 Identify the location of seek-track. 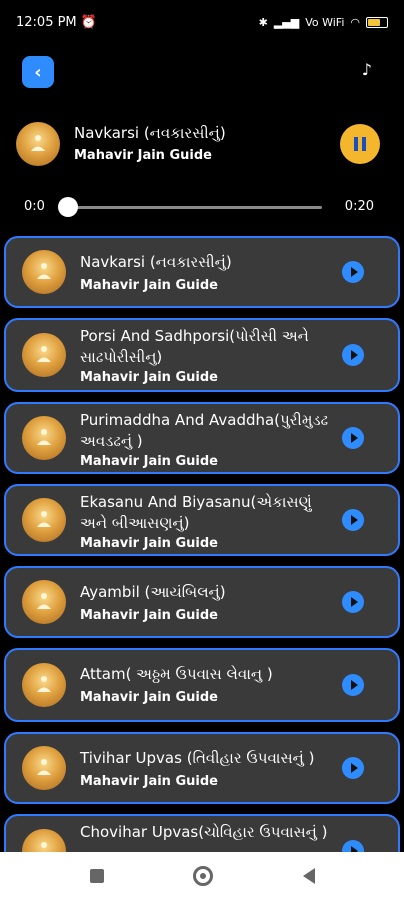
(194, 207).